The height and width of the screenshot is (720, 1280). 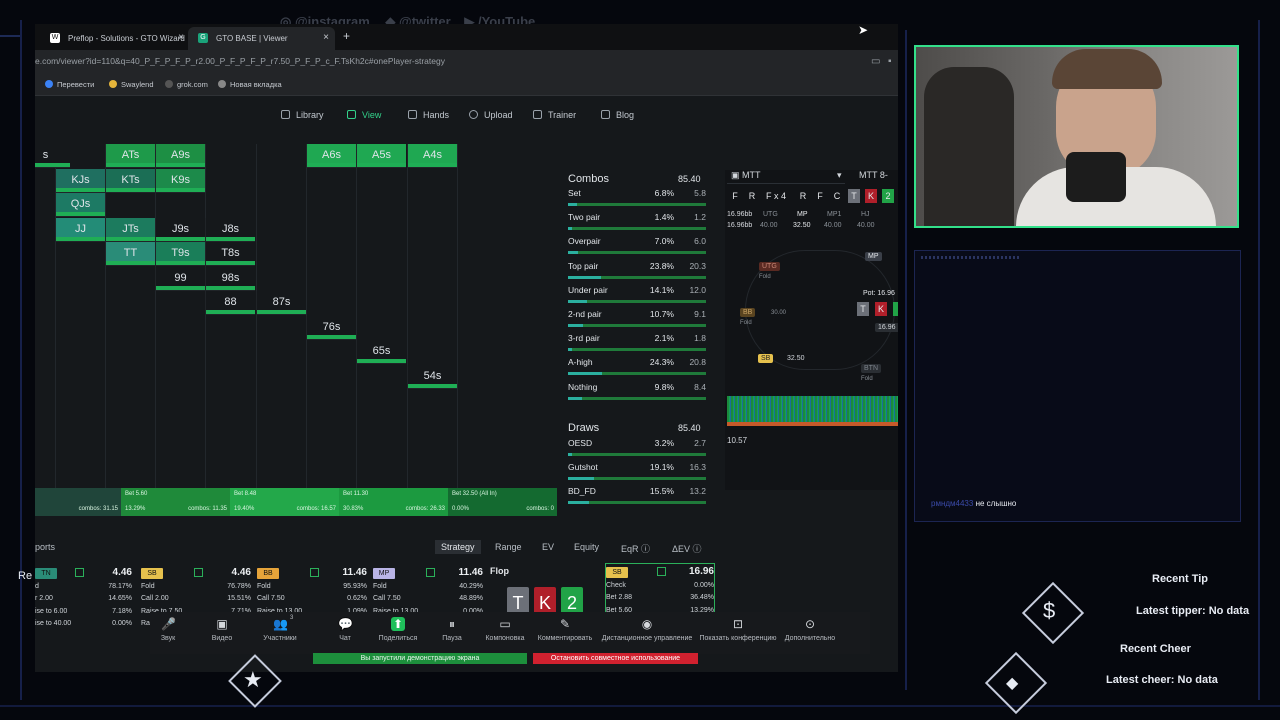 I want to click on hand-cell: K9s, so click(x=180, y=180).